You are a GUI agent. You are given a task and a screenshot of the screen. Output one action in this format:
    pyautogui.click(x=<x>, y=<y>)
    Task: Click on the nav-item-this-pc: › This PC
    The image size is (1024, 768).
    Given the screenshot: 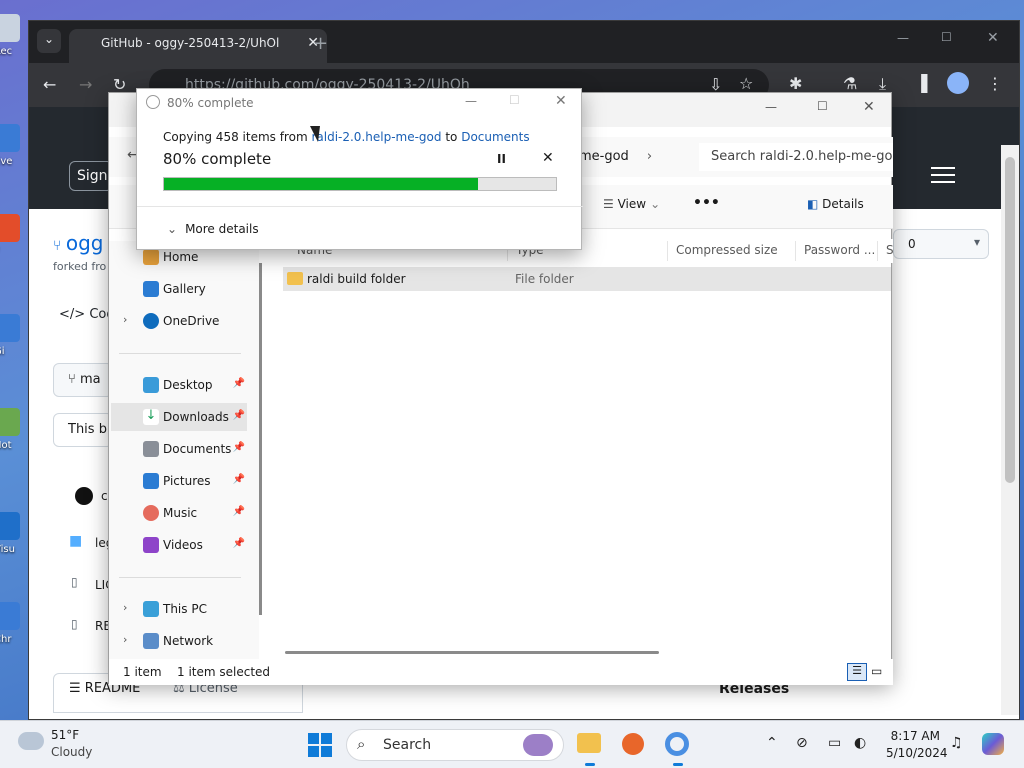 What is the action you would take?
    pyautogui.click(x=183, y=609)
    